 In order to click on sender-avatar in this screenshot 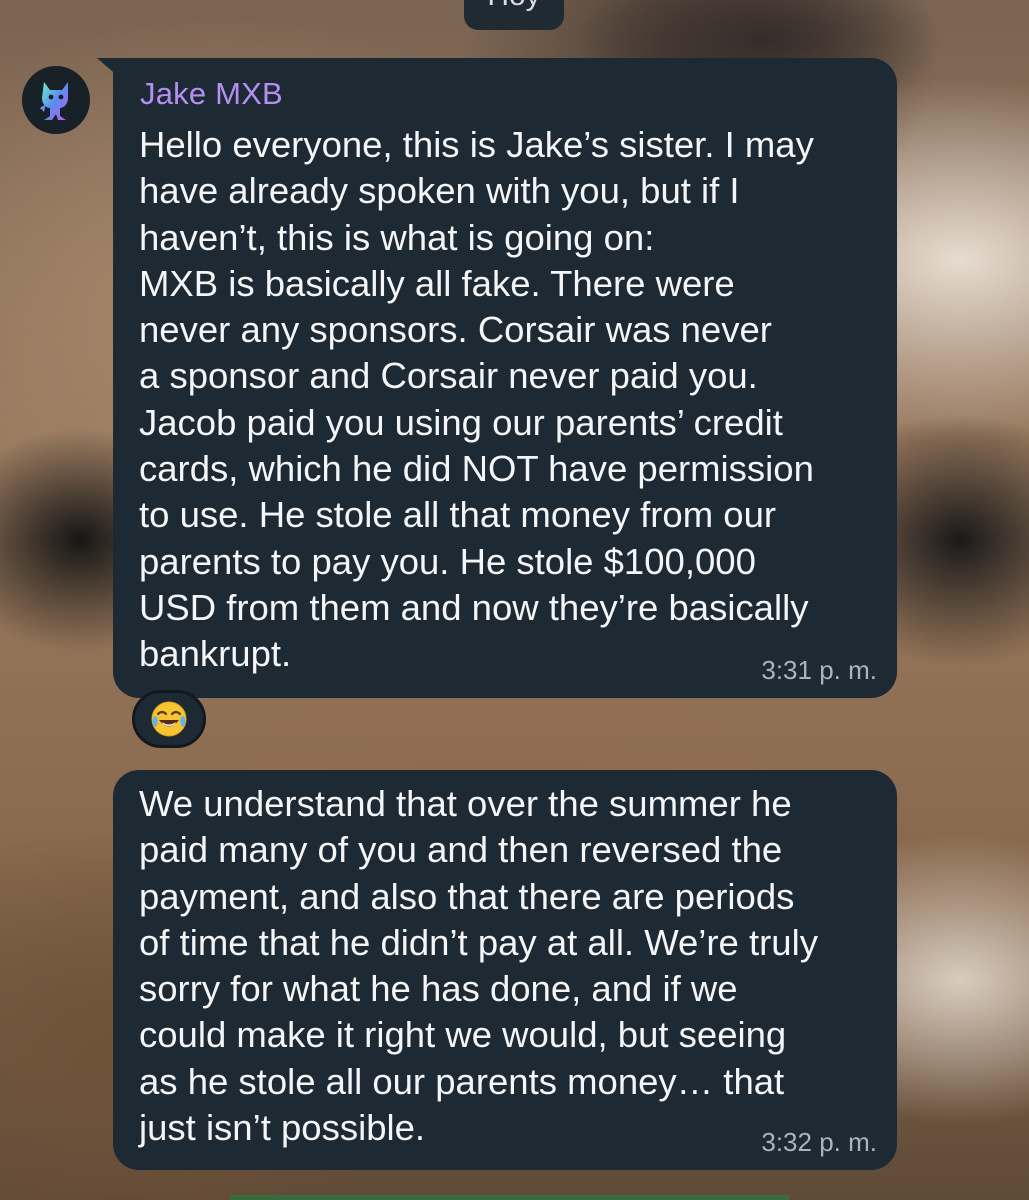, I will do `click(56, 100)`.